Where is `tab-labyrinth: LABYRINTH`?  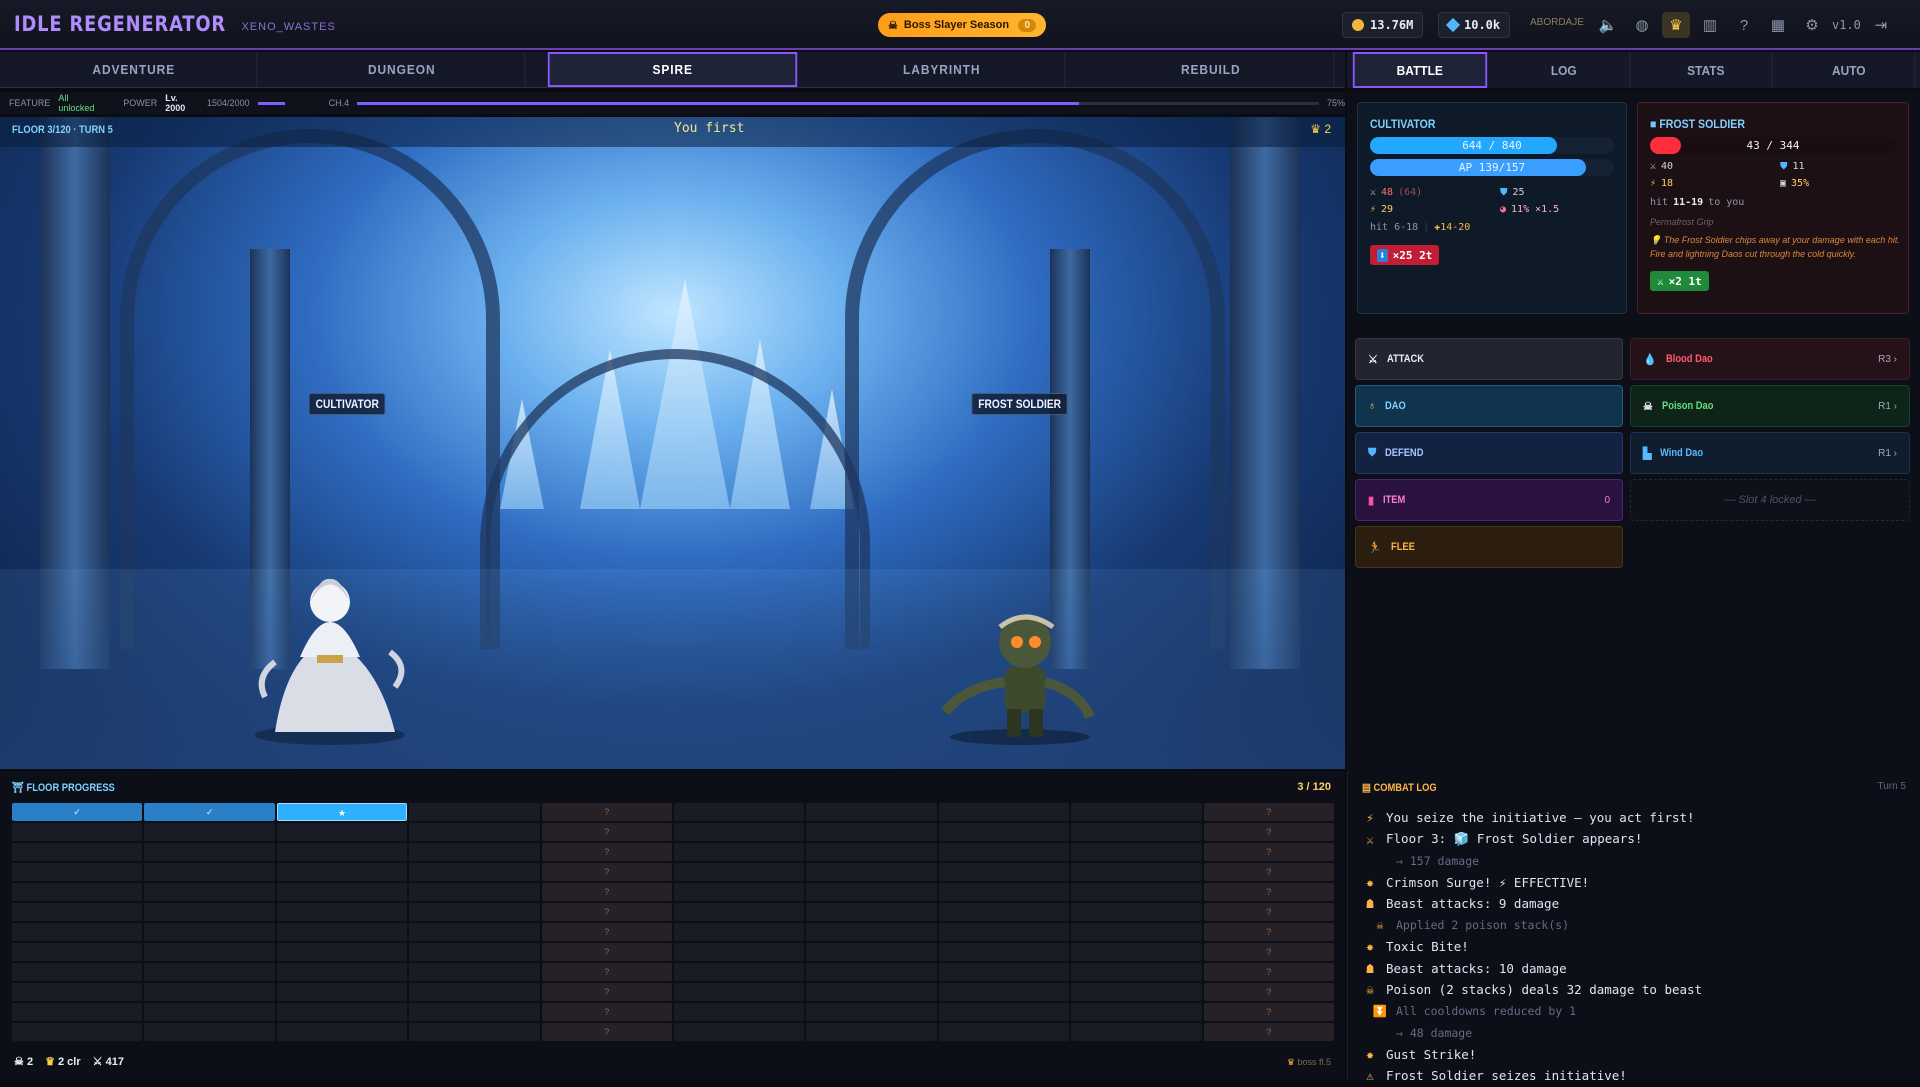 tab-labyrinth: LABYRINTH is located at coordinates (942, 69).